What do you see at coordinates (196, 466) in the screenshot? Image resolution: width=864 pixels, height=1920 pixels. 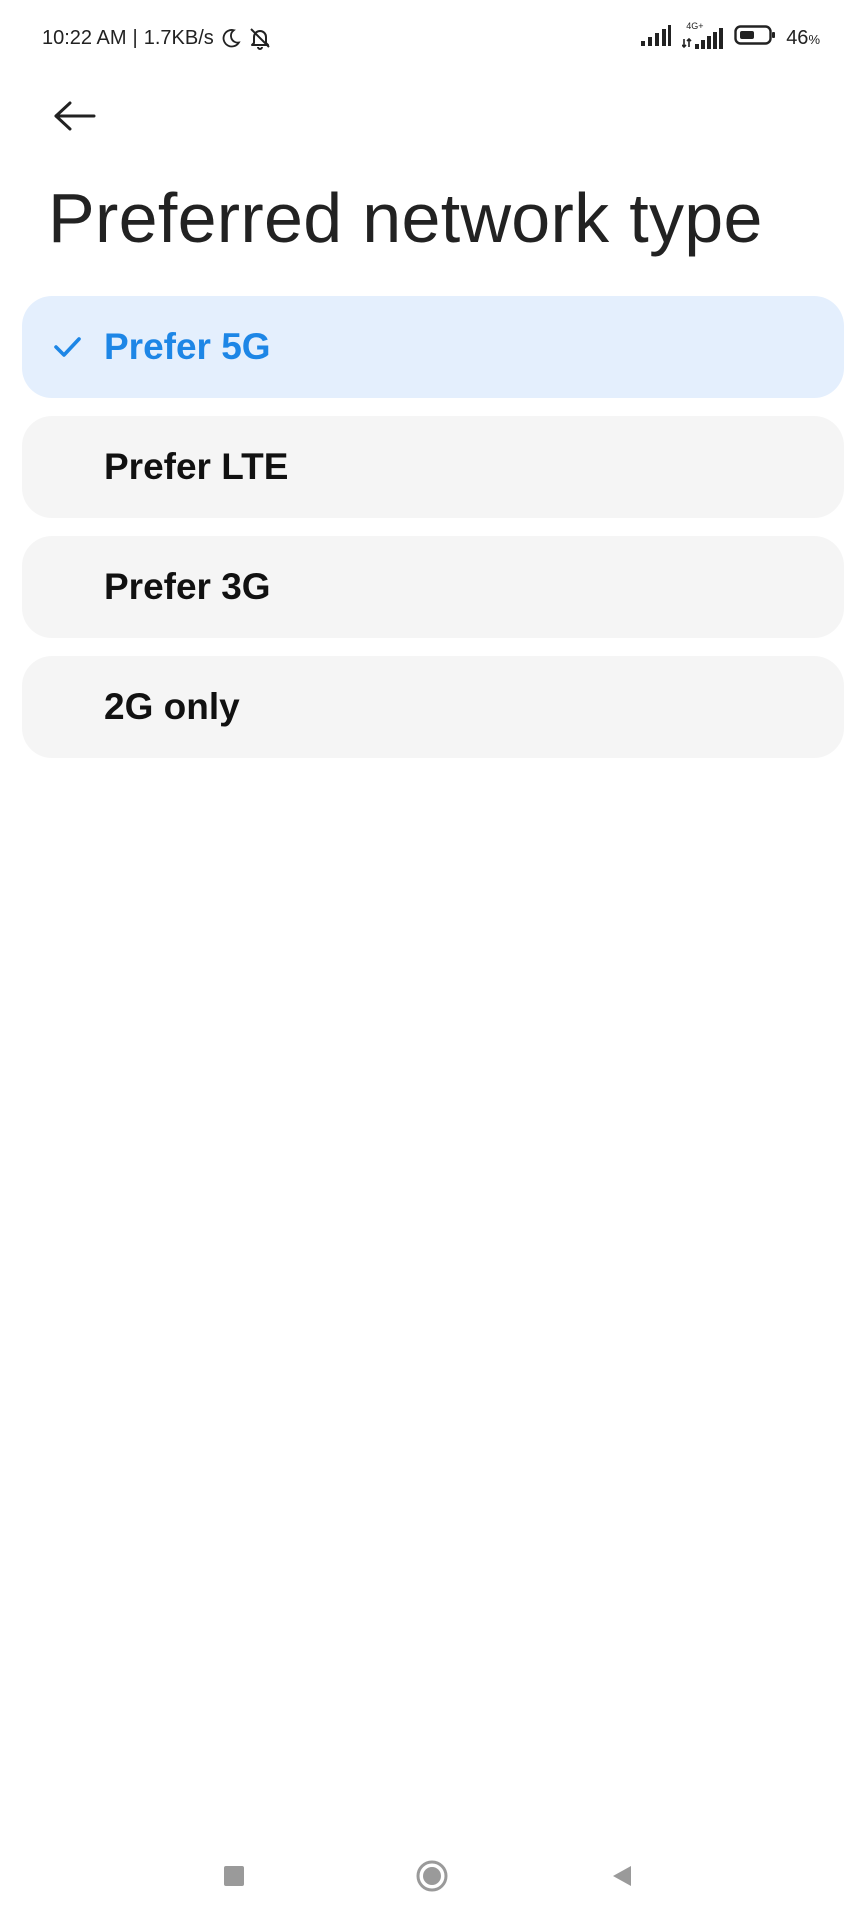 I see `option-label: Prefer LTE` at bounding box center [196, 466].